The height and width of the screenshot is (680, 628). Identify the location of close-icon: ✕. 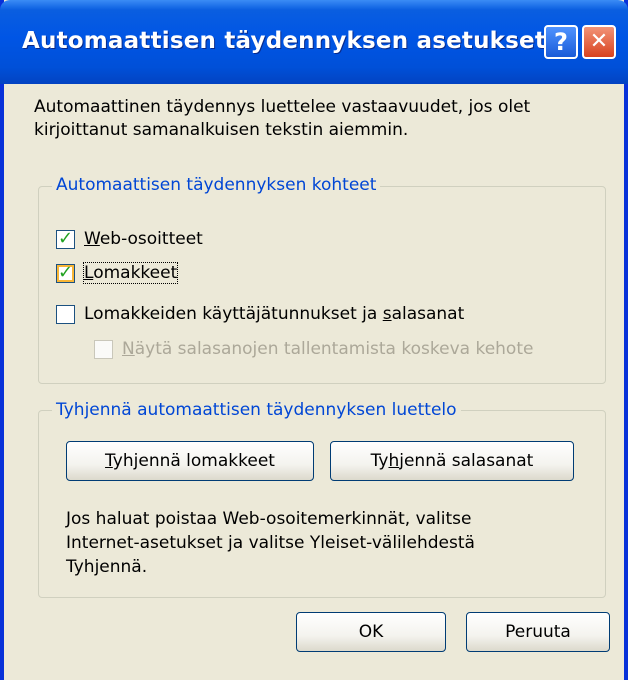
(599, 41).